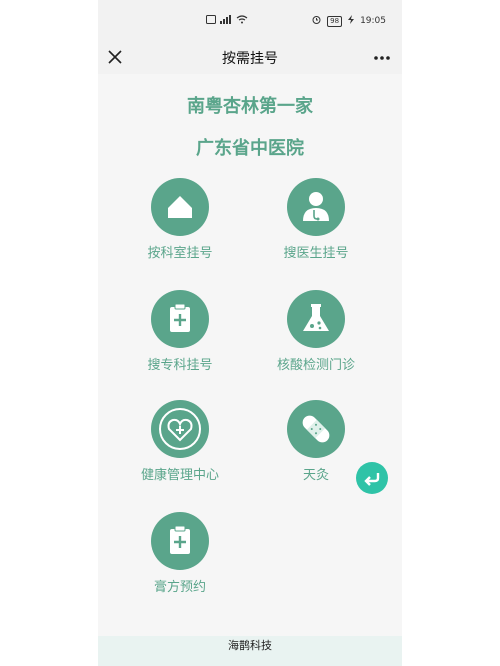  Describe the element at coordinates (373, 21) in the screenshot. I see `status-time: 19:05` at that location.